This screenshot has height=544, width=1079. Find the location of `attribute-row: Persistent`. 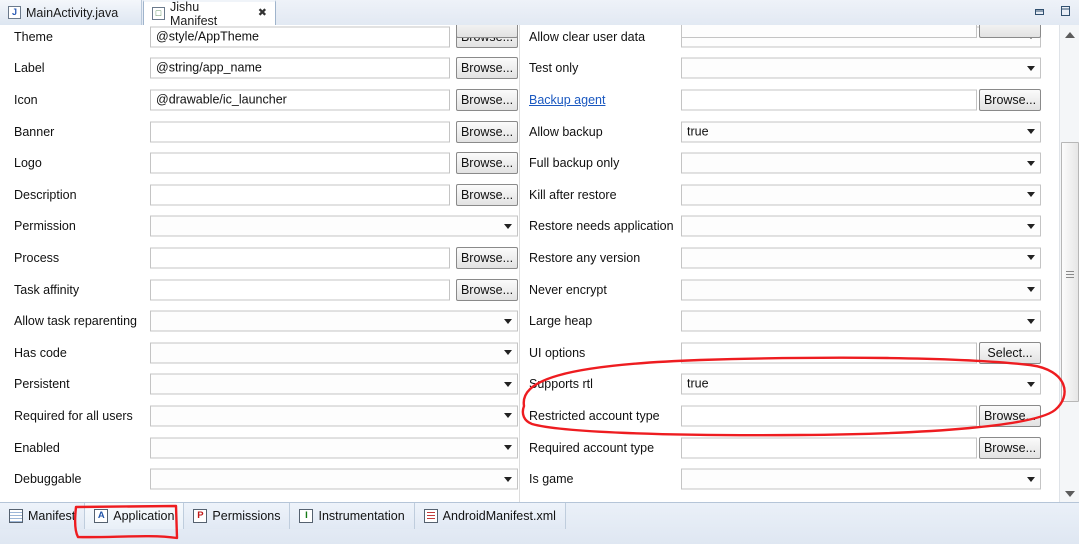

attribute-row: Persistent is located at coordinates (259, 385).